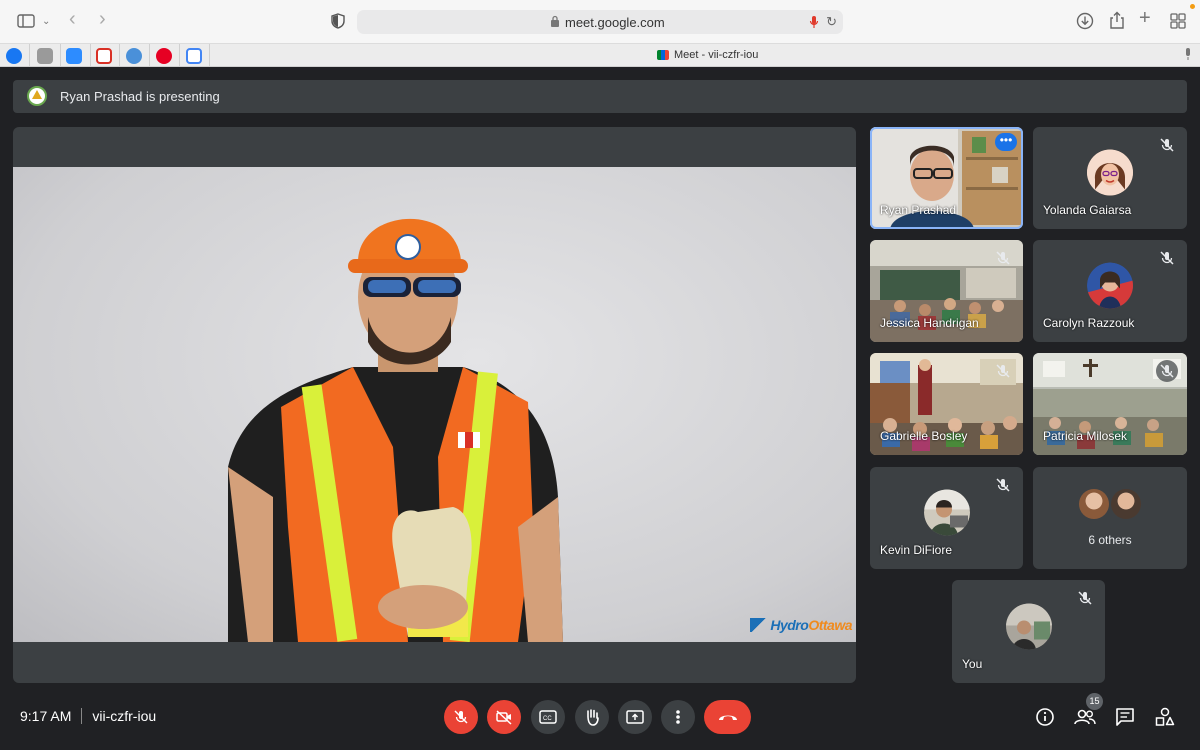  Describe the element at coordinates (916, 550) in the screenshot. I see `participant-name: Kevin DiFiore` at that location.